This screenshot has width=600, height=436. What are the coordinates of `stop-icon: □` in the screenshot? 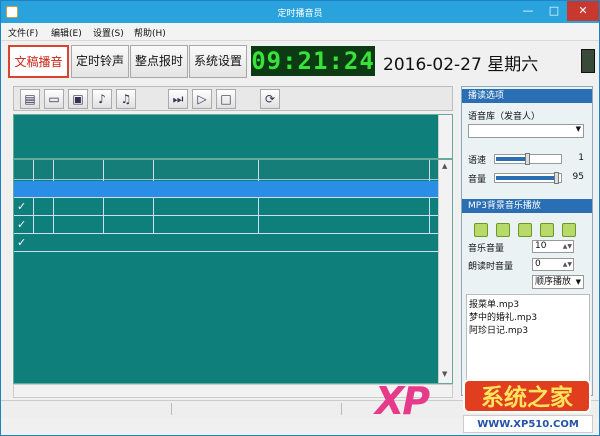 It's located at (226, 99).